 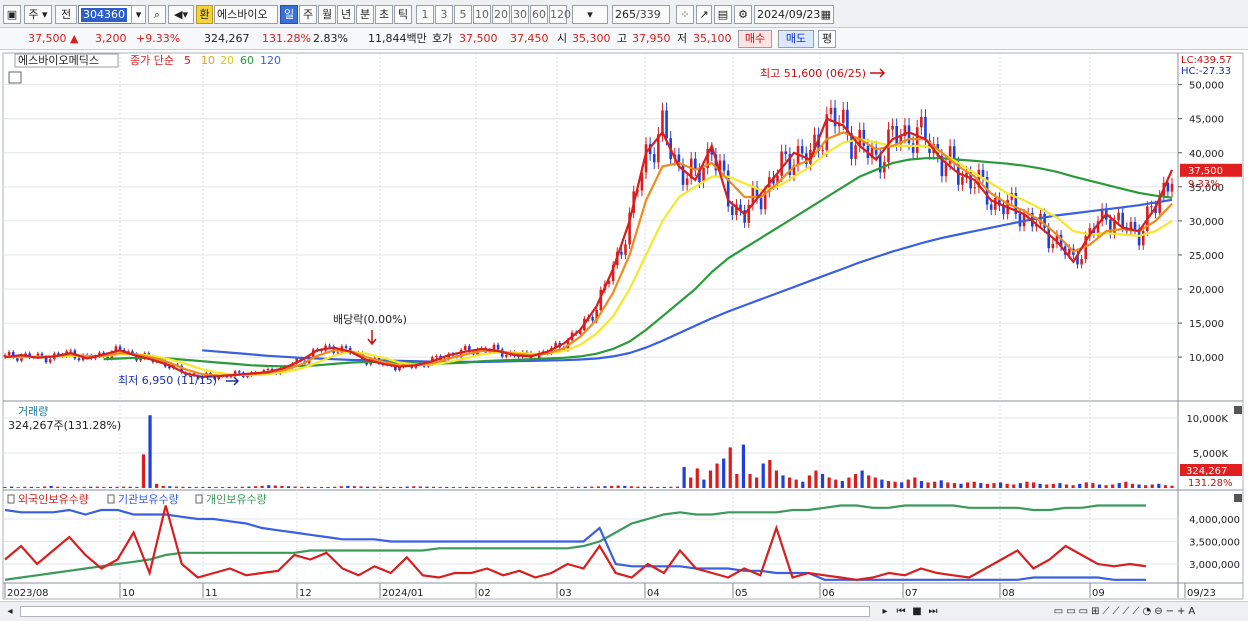 I want to click on interval-button: 20, so click(x=501, y=14).